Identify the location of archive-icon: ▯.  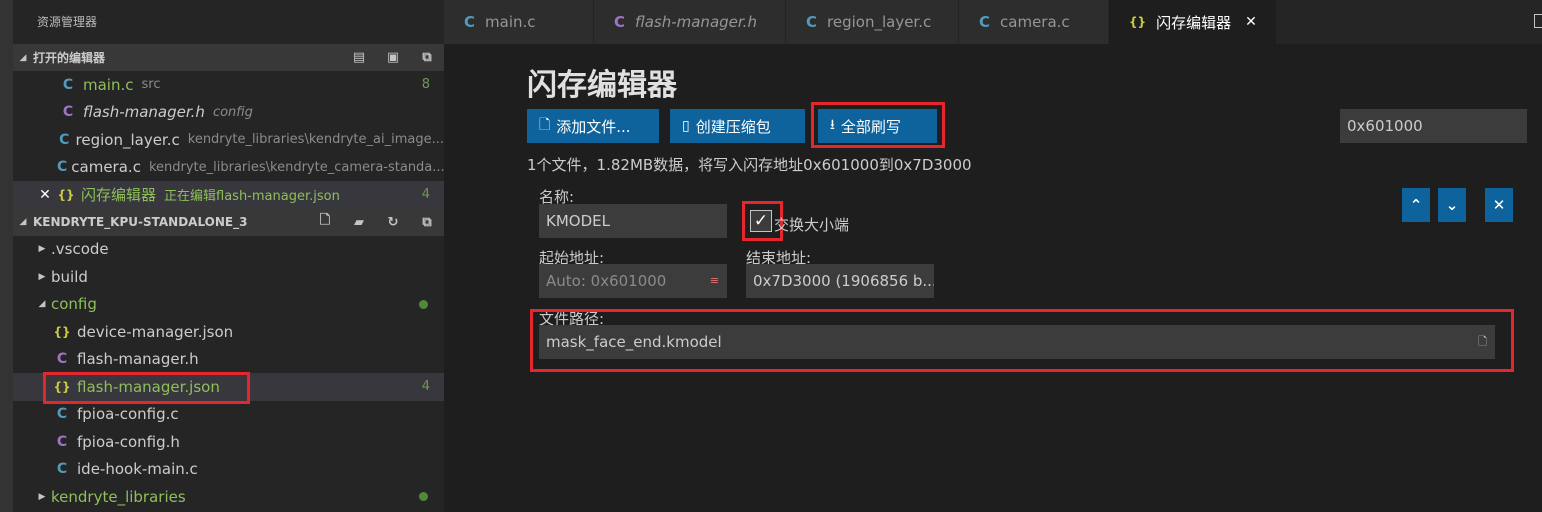
(686, 126).